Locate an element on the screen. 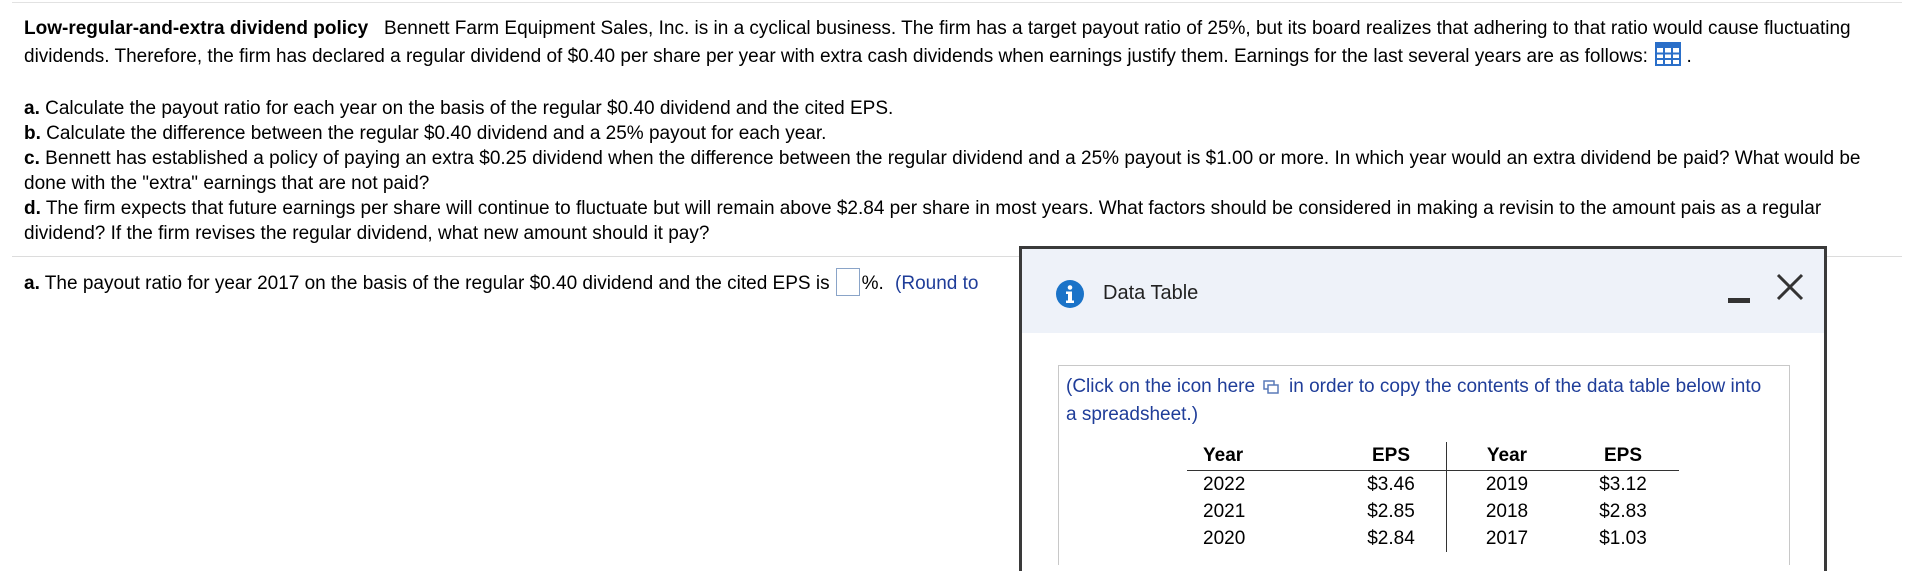 Image resolution: width=1913 pixels, height=571 pixels. table-row: 2020 $2.84 2017 $1.03 is located at coordinates (1433, 538).